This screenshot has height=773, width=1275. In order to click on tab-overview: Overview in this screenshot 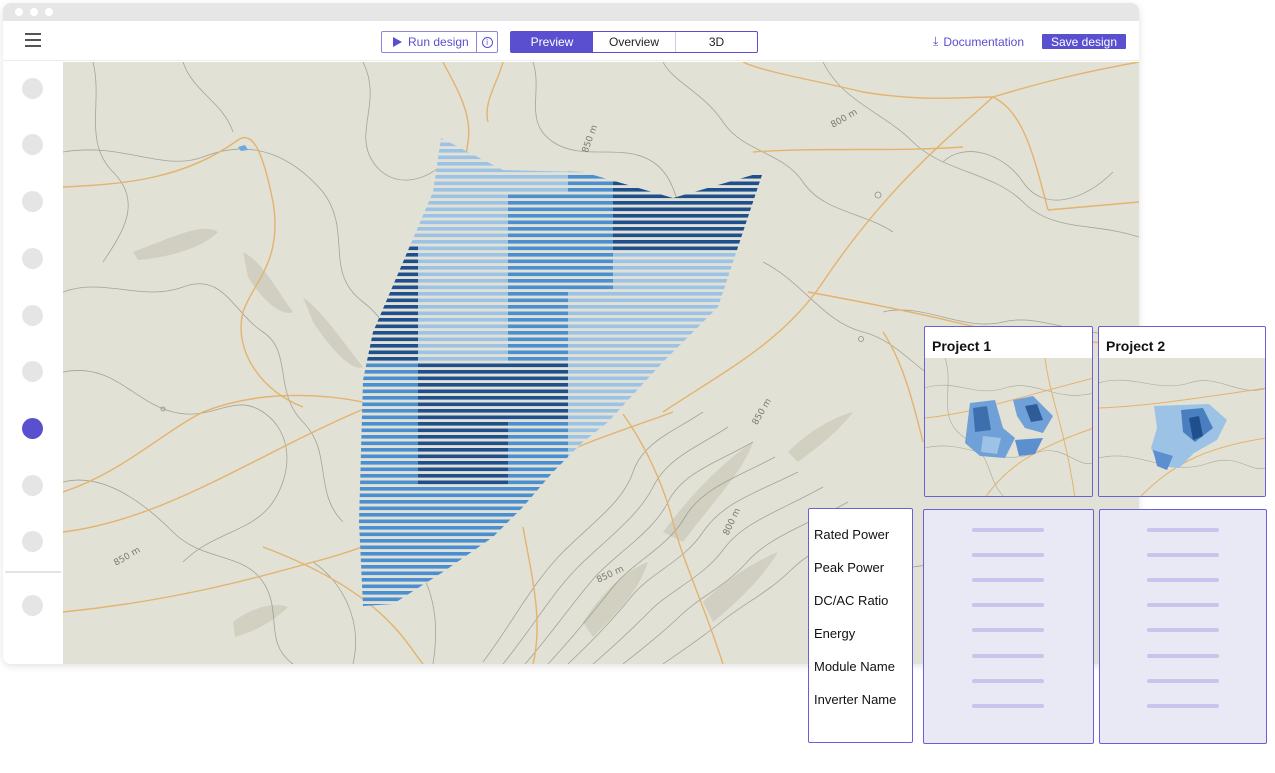, I will do `click(634, 42)`.